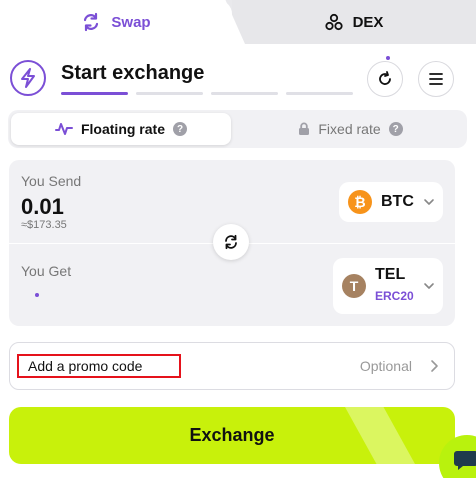 The height and width of the screenshot is (478, 476). I want to click on menu-button, so click(436, 79).